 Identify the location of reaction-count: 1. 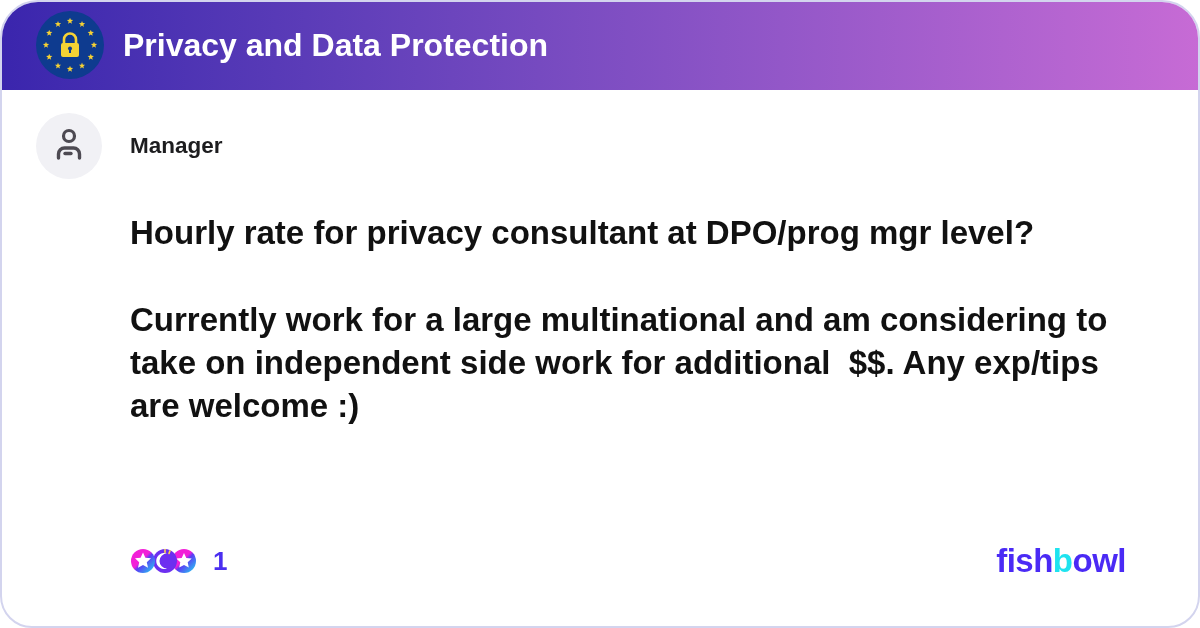
(220, 561).